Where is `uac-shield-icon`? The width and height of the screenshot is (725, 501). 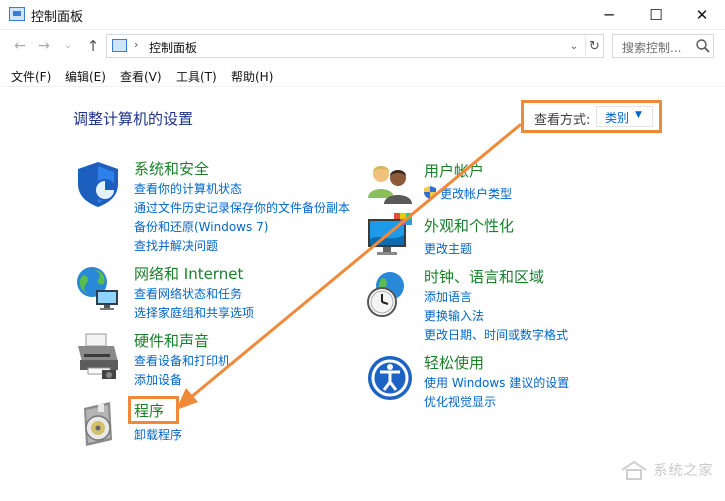
uac-shield-icon is located at coordinates (430, 192).